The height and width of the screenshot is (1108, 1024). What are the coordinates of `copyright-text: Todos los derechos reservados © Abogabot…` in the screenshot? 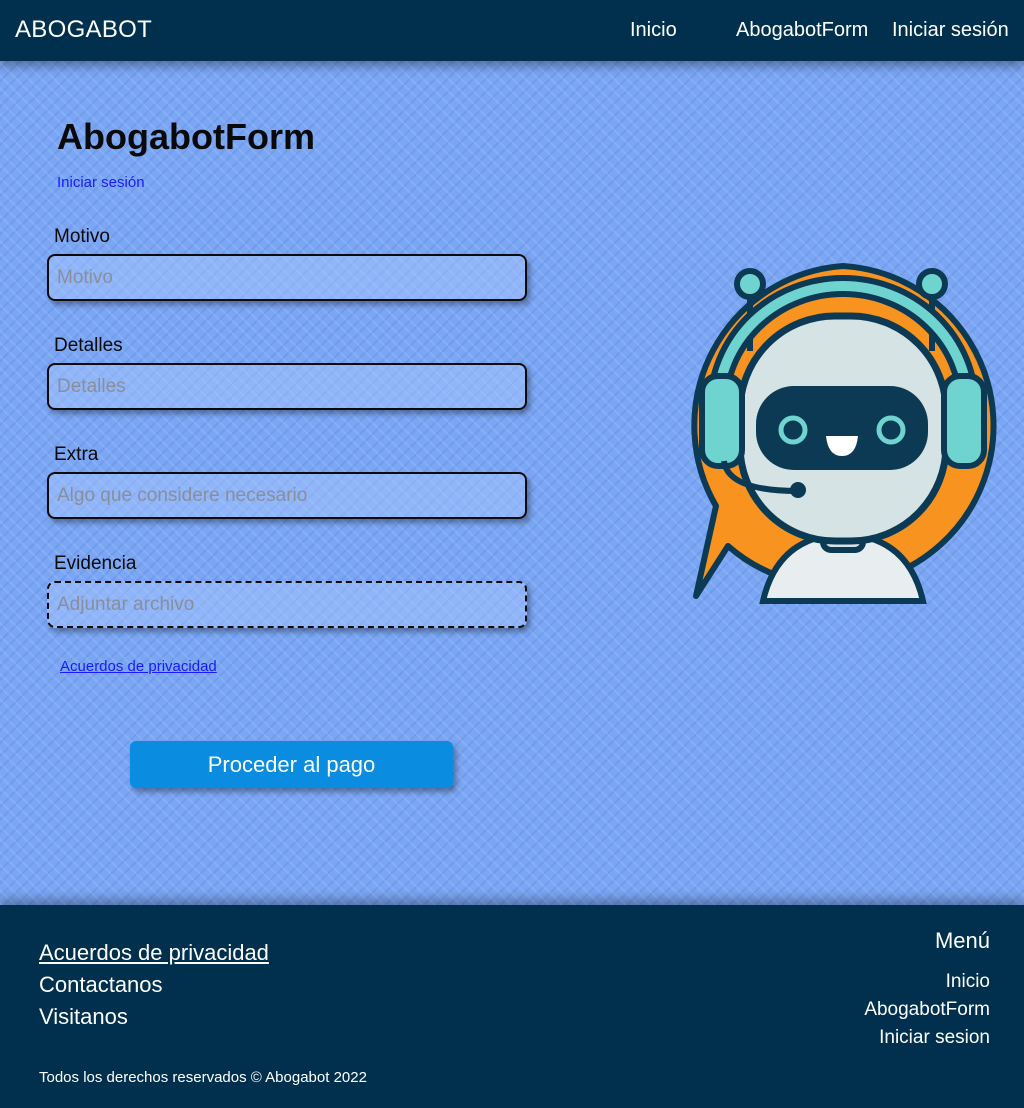 It's located at (203, 1077).